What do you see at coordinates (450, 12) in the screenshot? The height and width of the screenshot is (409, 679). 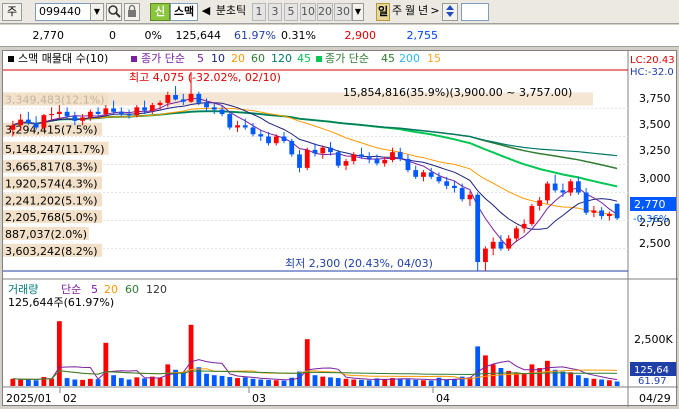 I see `updown-arrow-icon` at bounding box center [450, 12].